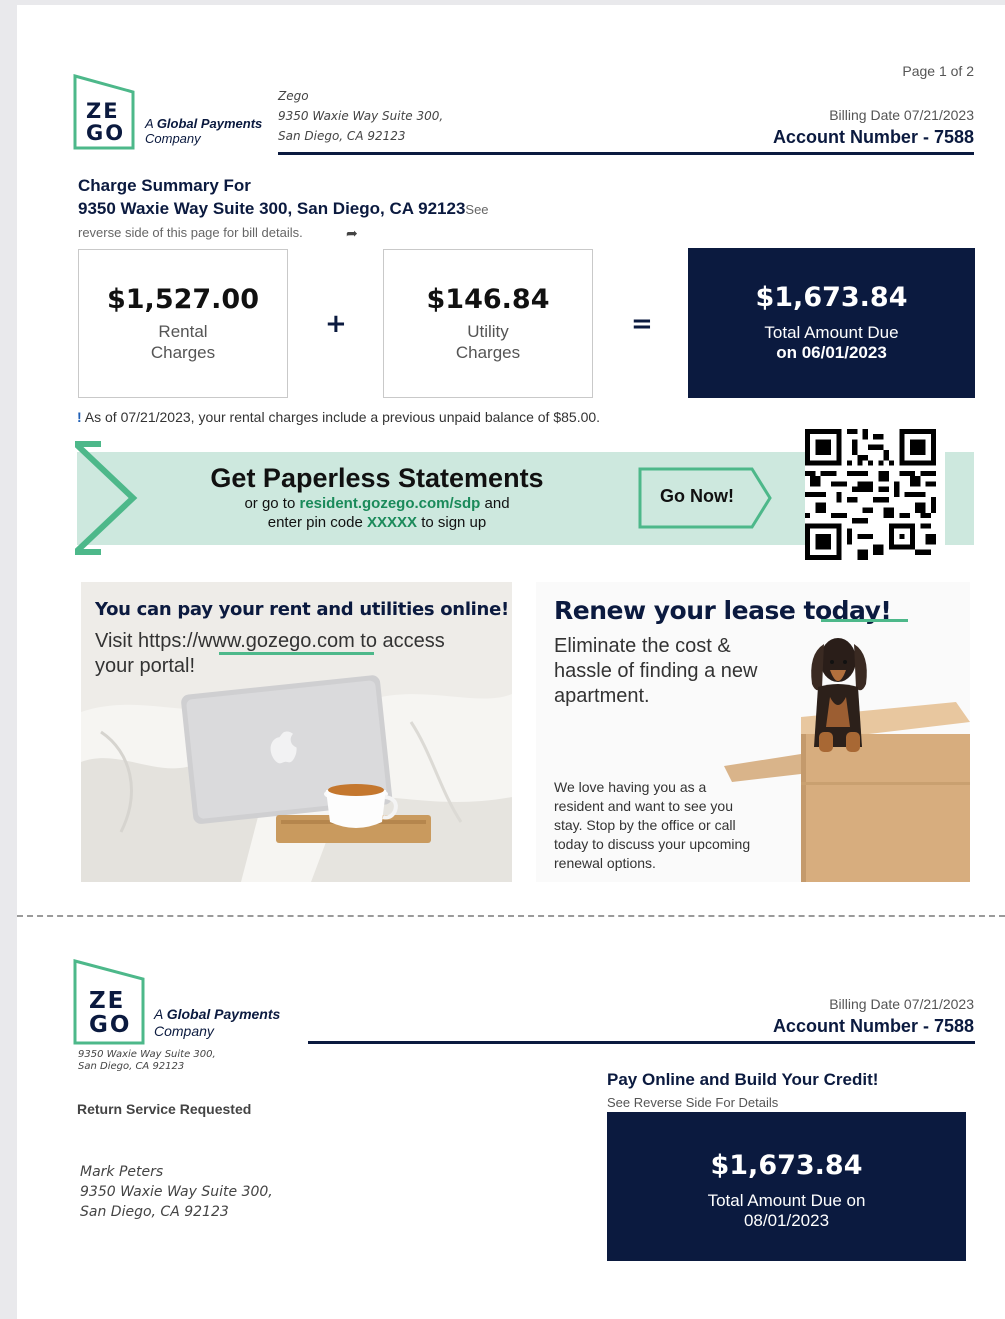 This screenshot has height=1319, width=1005. I want to click on utility-label-2: Charges, so click(488, 352).